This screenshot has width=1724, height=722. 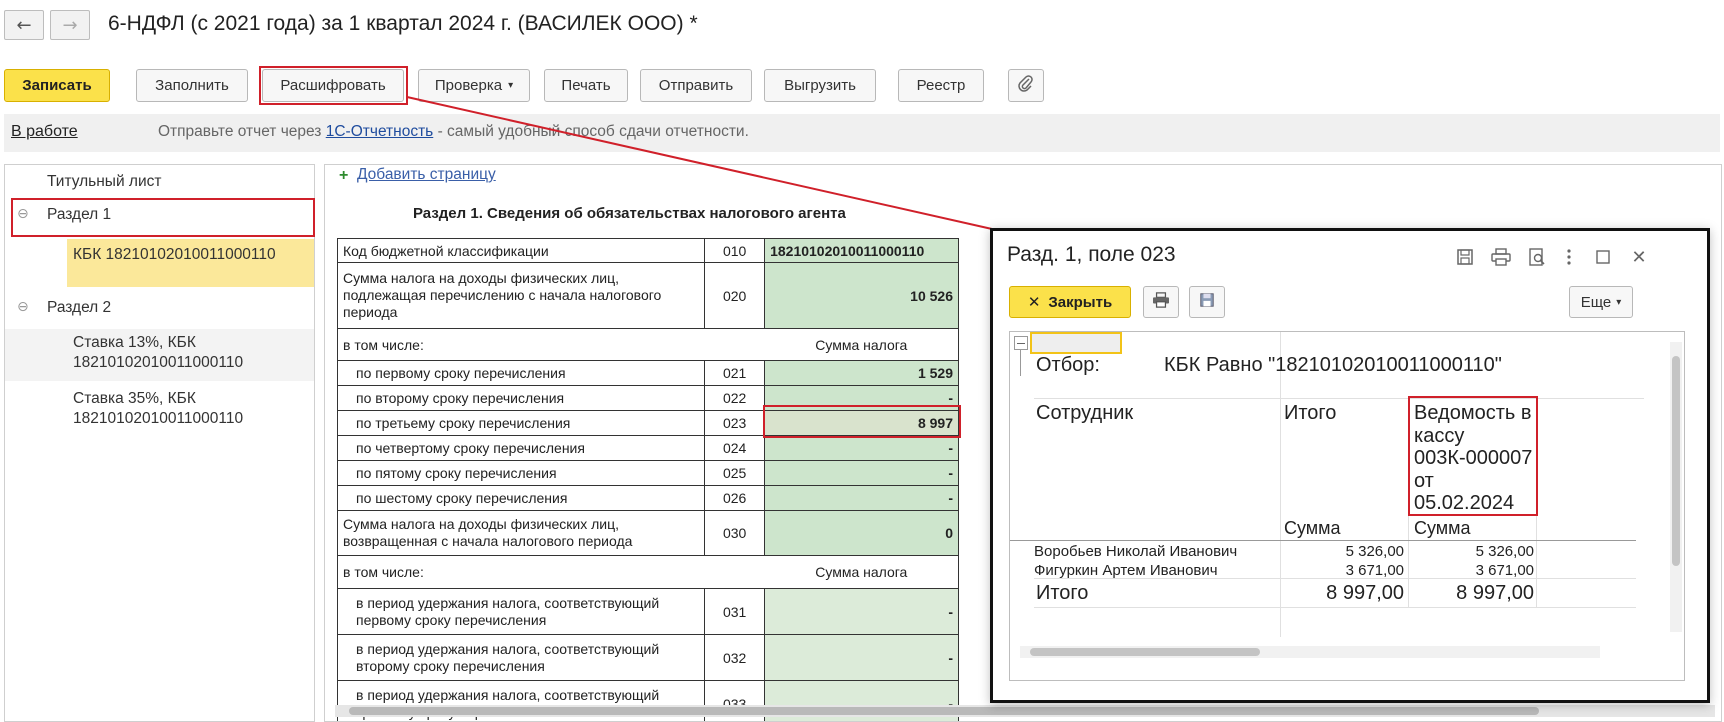 What do you see at coordinates (333, 85) in the screenshot?
I see `decode-button: Расшифровать` at bounding box center [333, 85].